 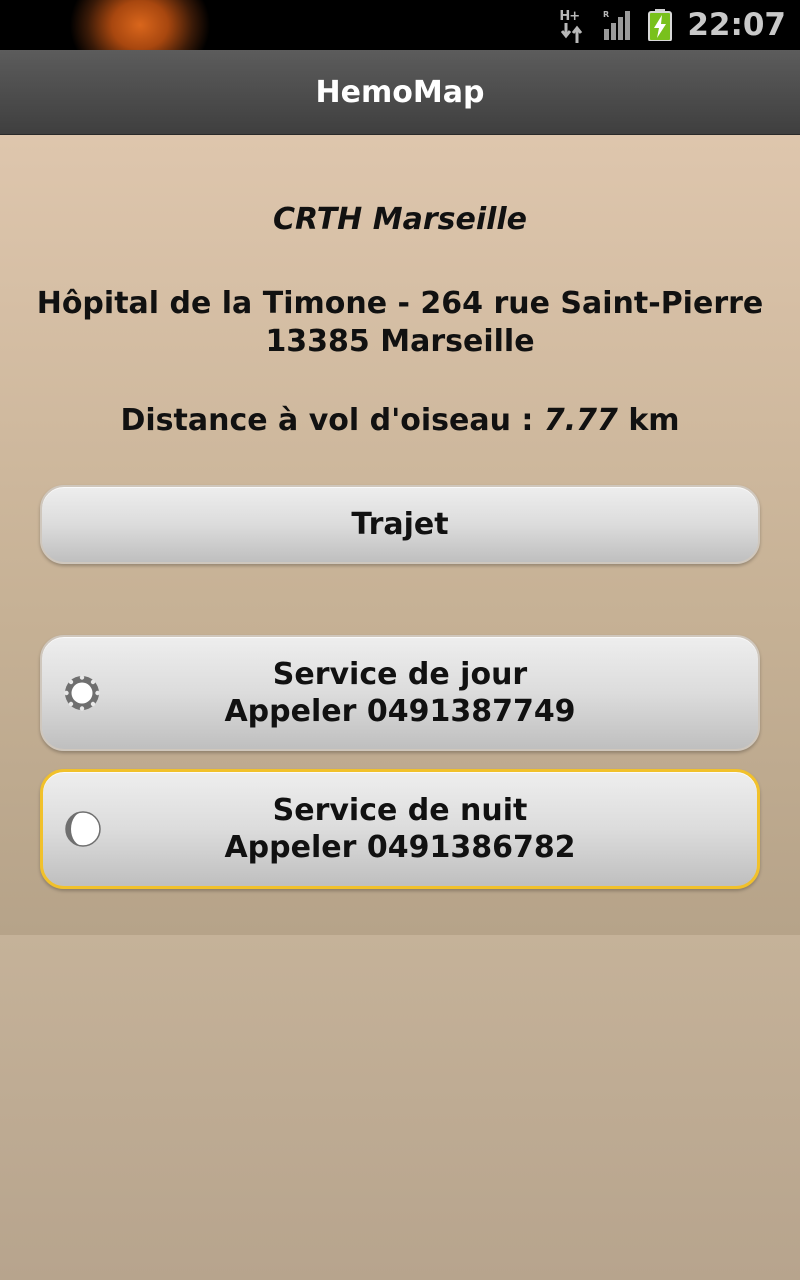 What do you see at coordinates (569, 16) in the screenshot?
I see `network-type-label: H+` at bounding box center [569, 16].